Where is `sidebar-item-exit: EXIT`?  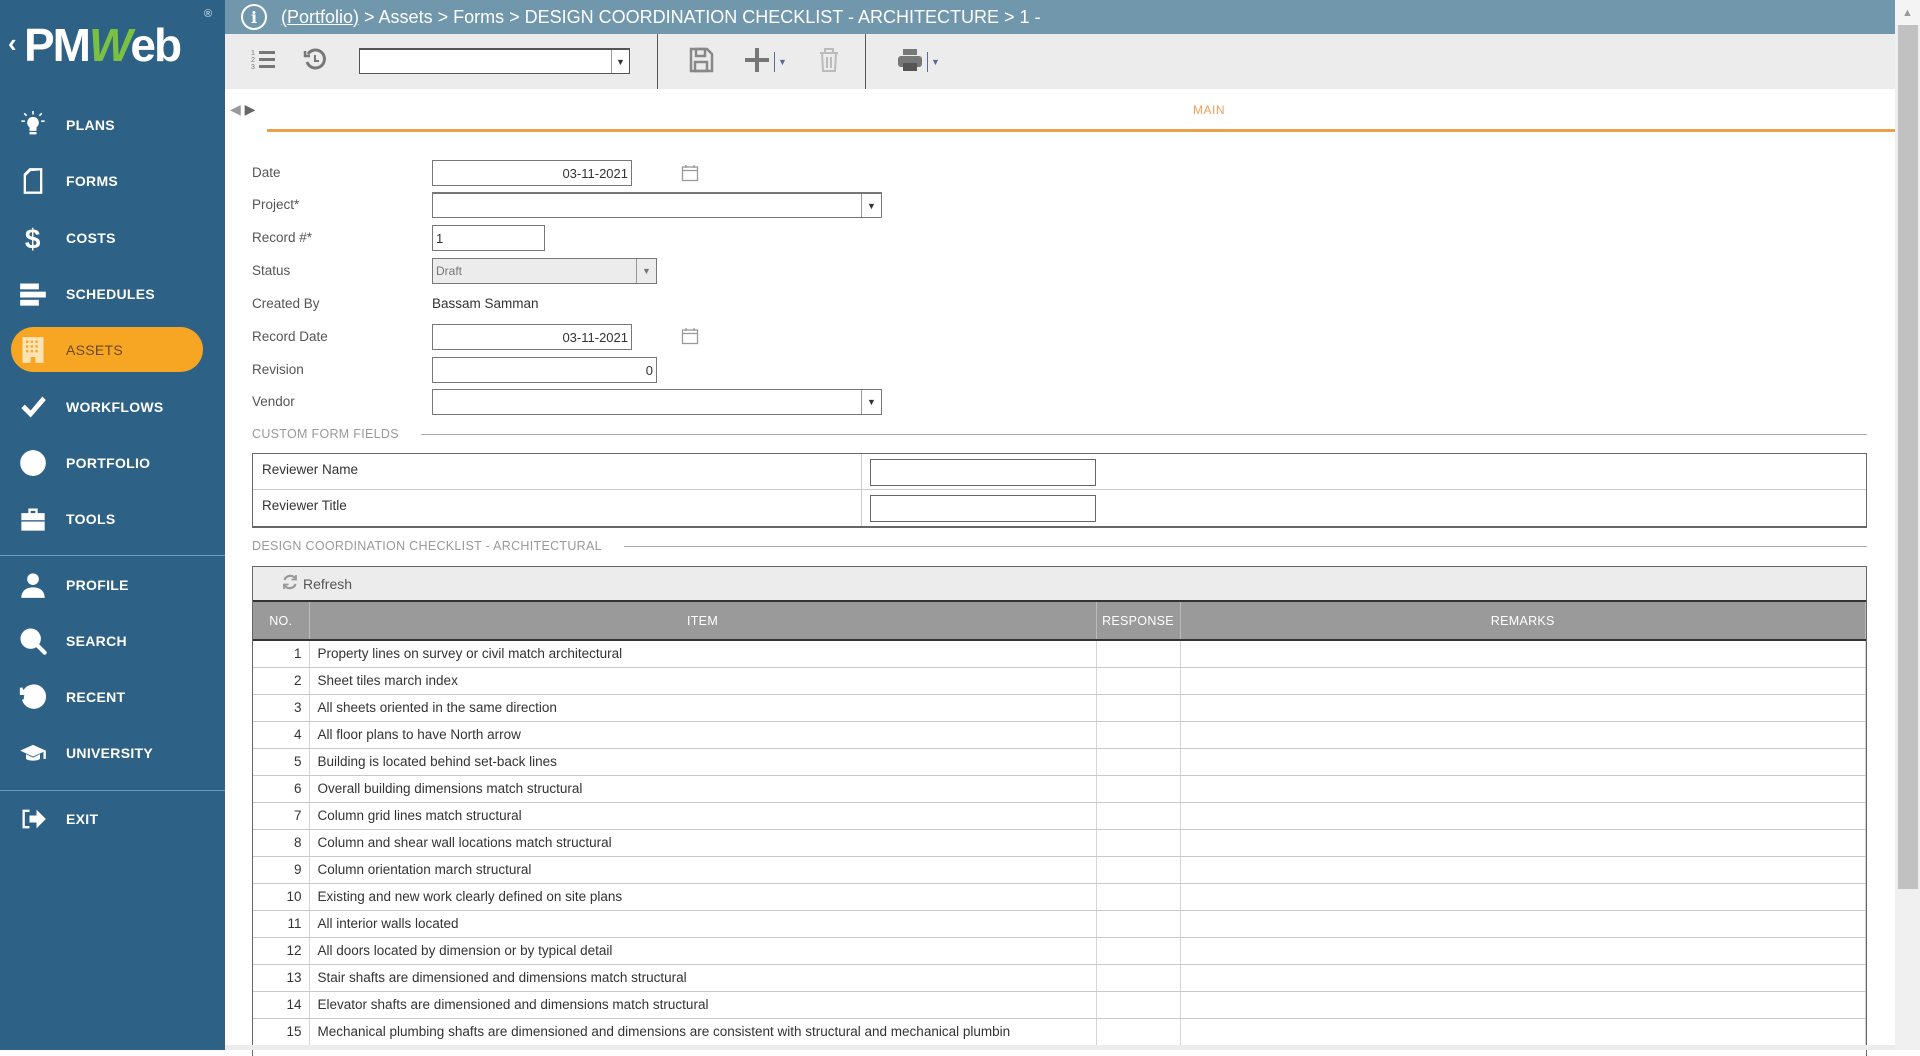 sidebar-item-exit: EXIT is located at coordinates (112, 819).